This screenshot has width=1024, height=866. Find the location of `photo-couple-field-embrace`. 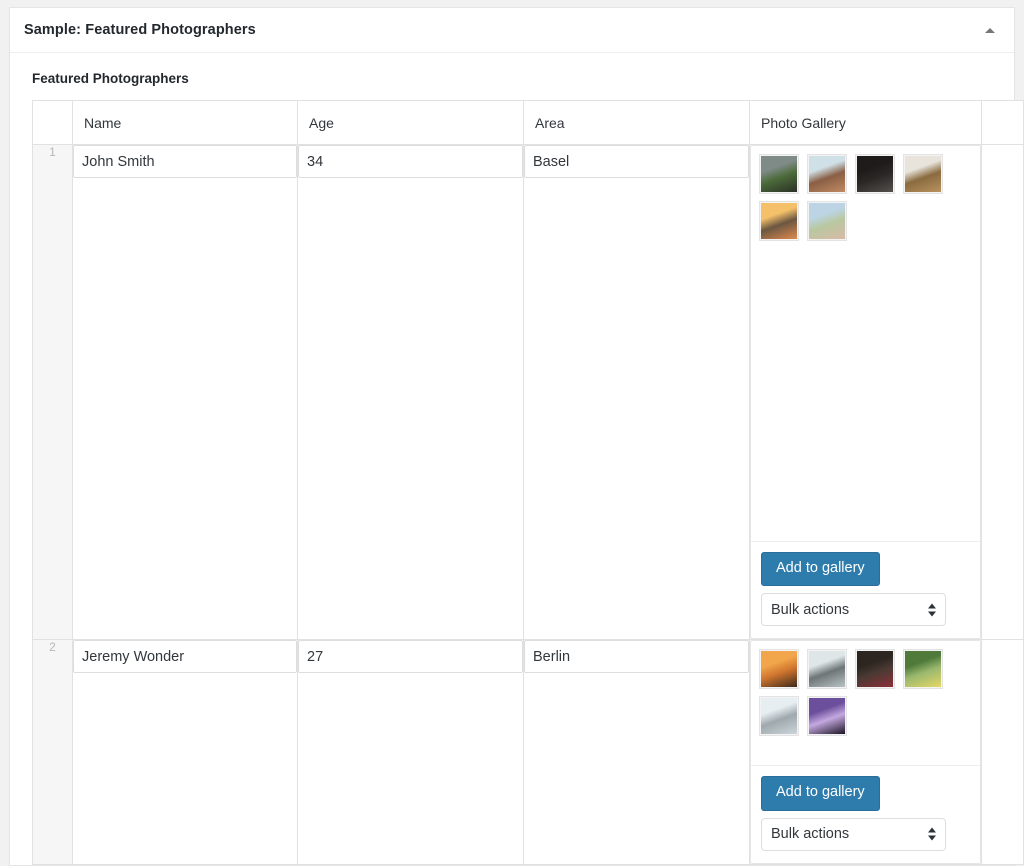

photo-couple-field-embrace is located at coordinates (923, 174).